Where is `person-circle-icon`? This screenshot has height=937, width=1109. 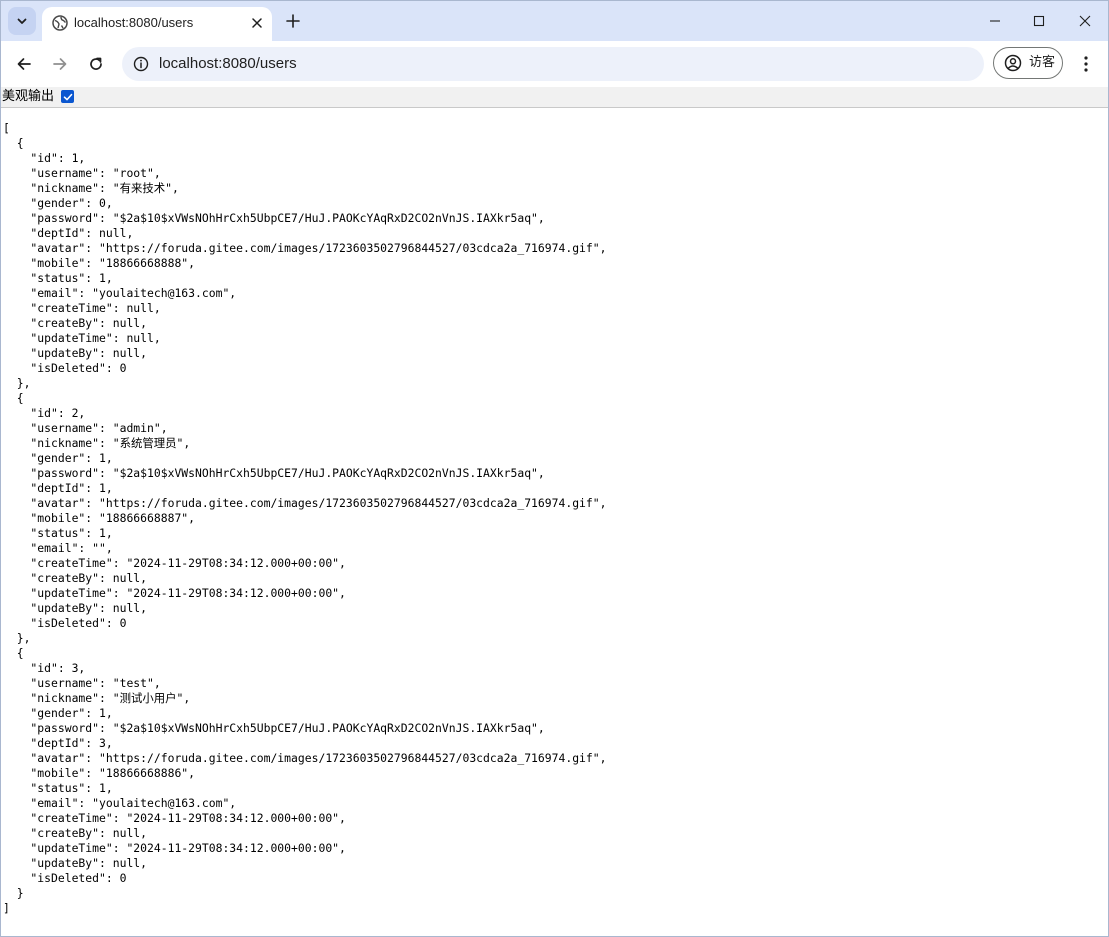
person-circle-icon is located at coordinates (1013, 63).